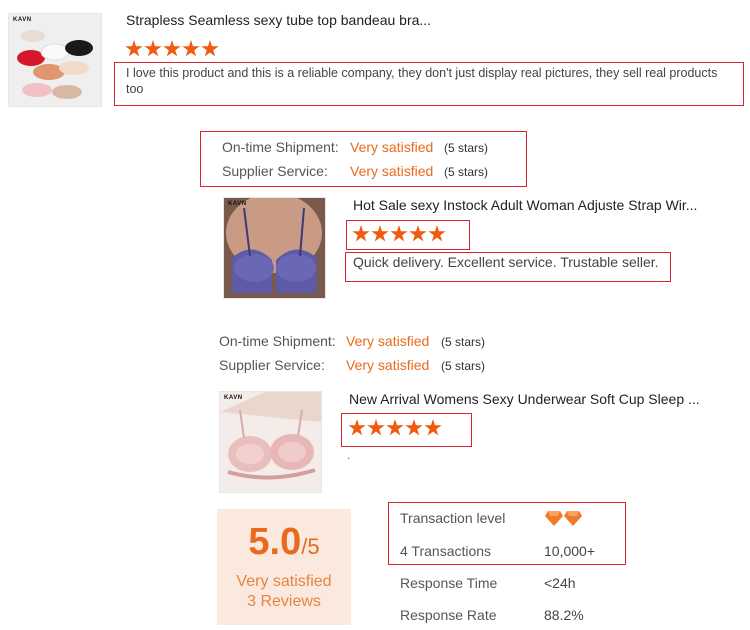 The height and width of the screenshot is (630, 750). Describe the element at coordinates (349, 455) in the screenshot. I see `review-comment-3: .` at that location.